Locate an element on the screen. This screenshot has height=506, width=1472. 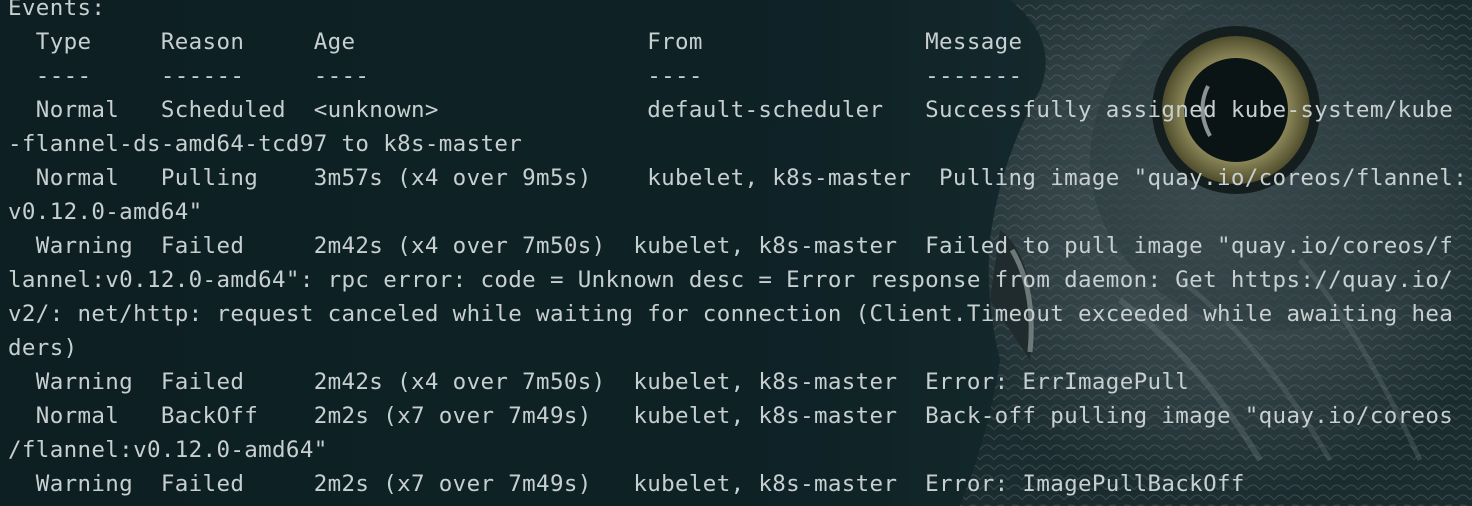
terminal-line: Events: is located at coordinates (57, 10).